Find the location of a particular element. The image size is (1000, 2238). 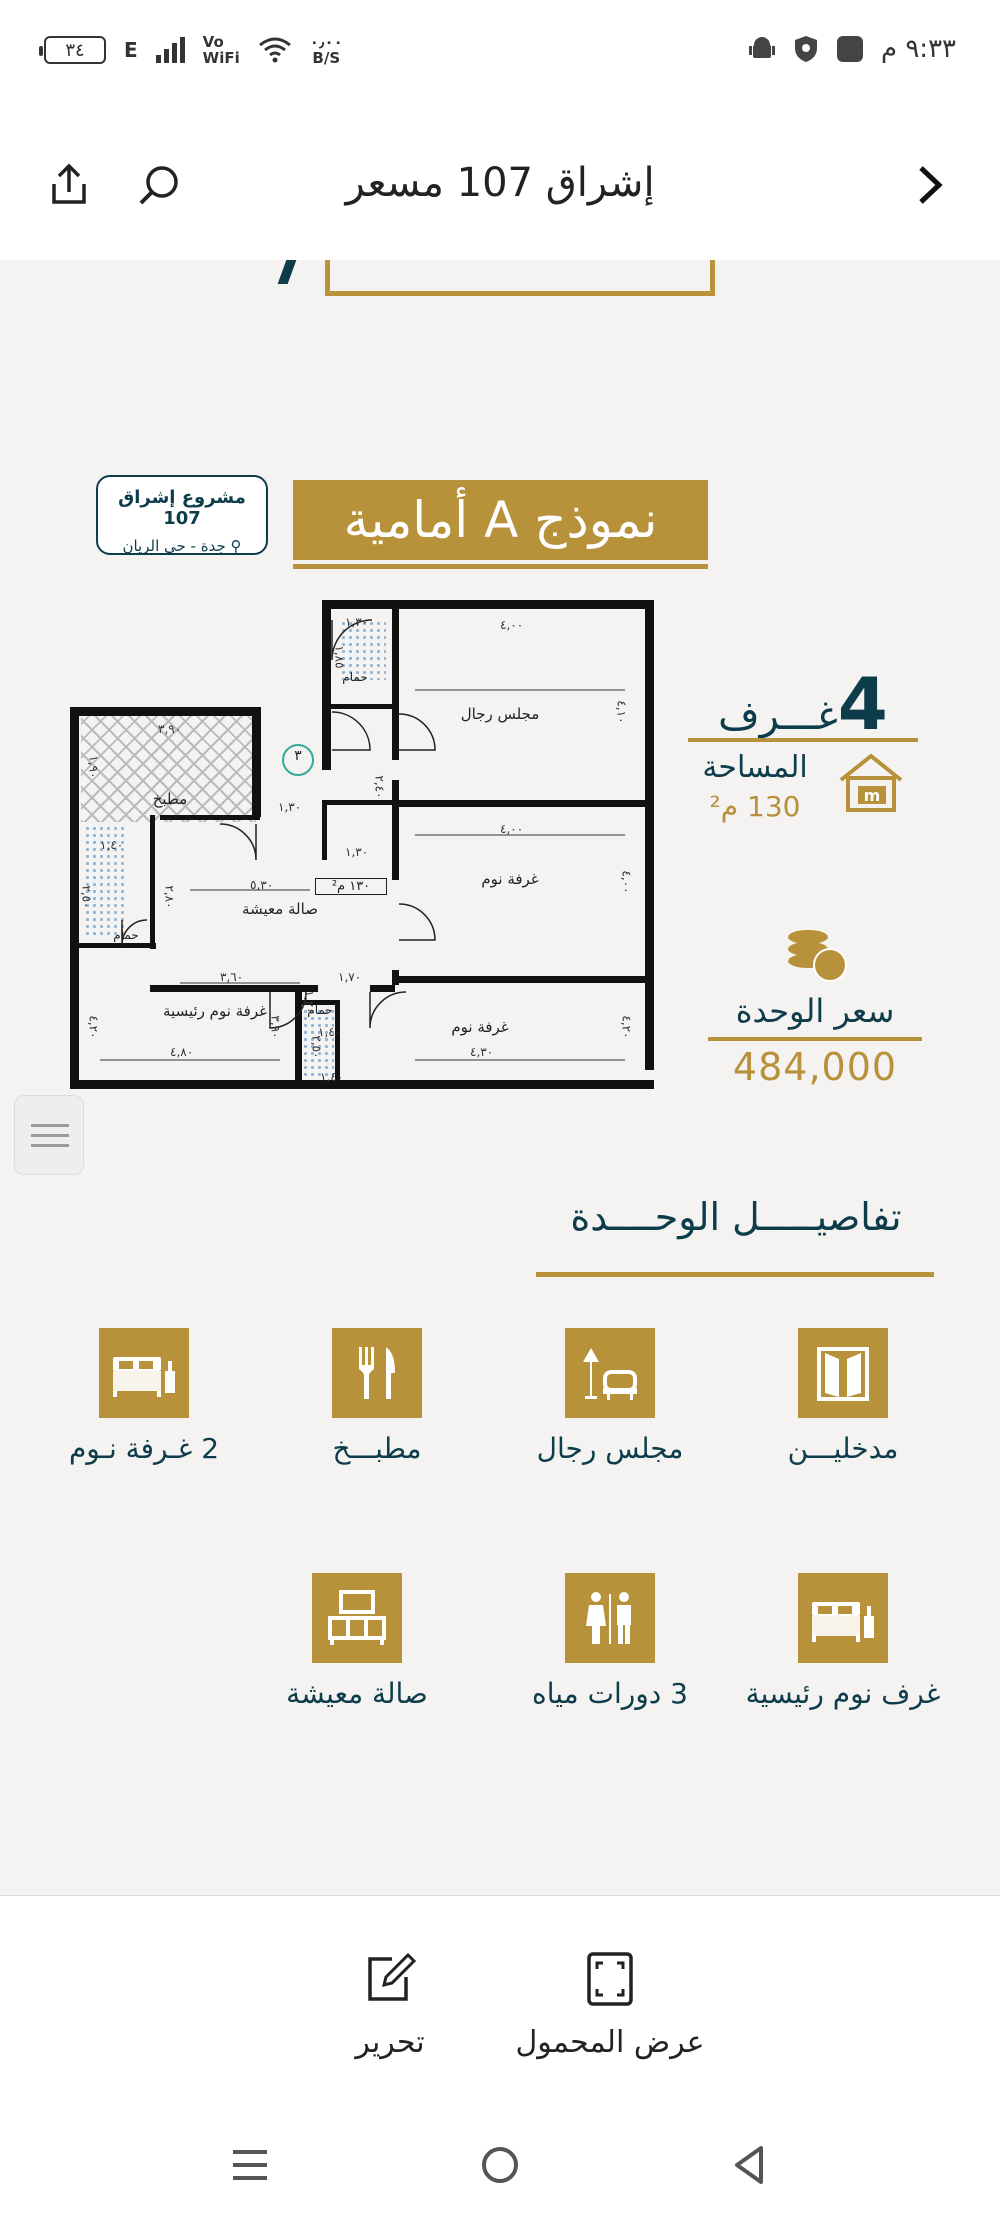

status-bar: ٣٤ E Vo WiFi ٠٫٠٠ B/S ٩:٣٣ م is located at coordinates (500, 55).